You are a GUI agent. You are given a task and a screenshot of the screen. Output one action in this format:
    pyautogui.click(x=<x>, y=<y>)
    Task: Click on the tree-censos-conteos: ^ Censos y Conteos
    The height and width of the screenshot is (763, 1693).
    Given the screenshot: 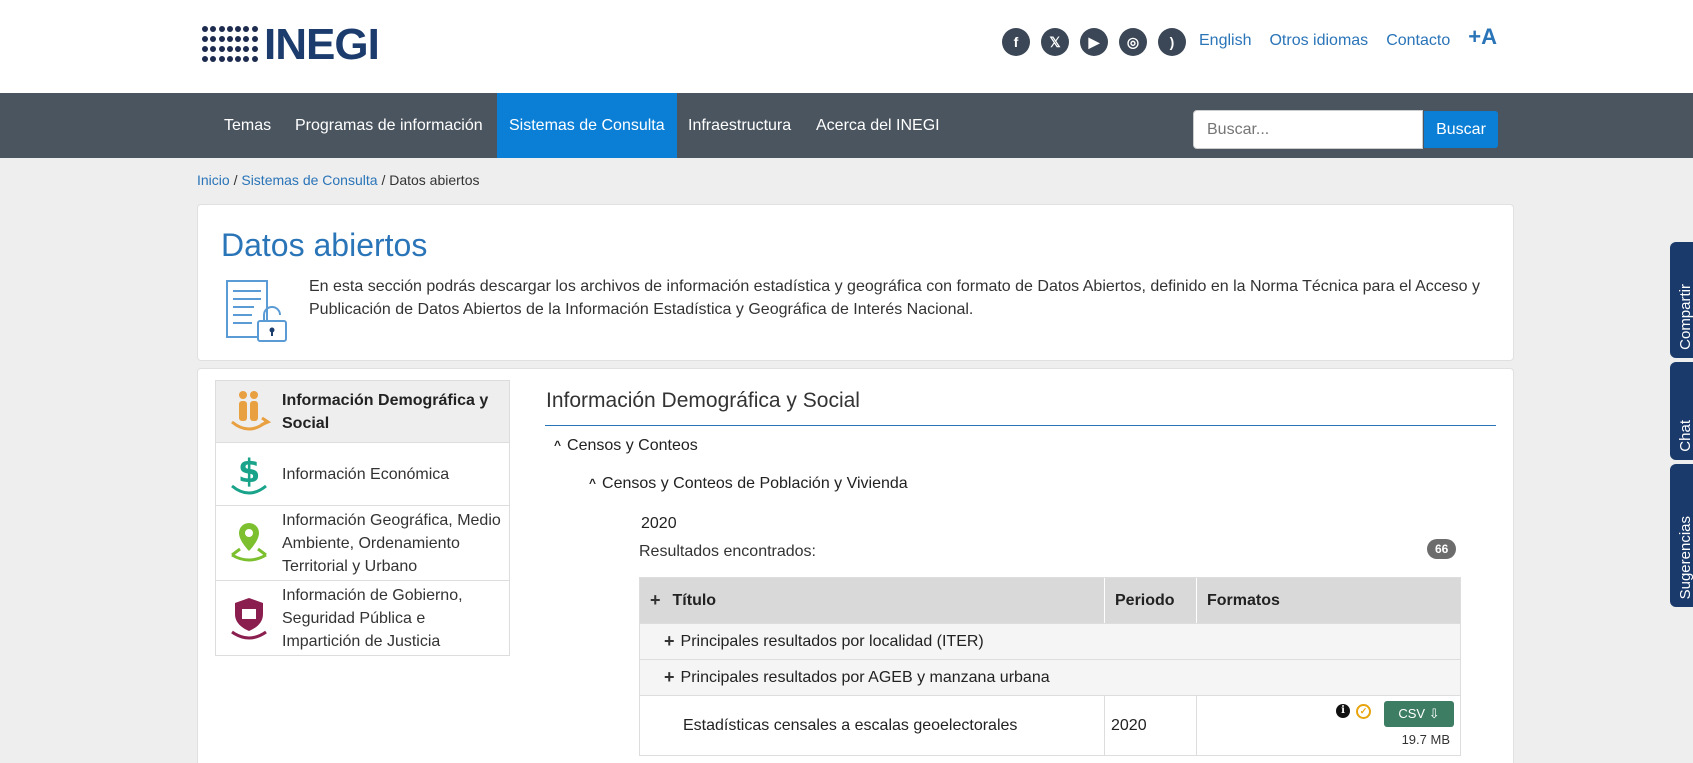 What is the action you would take?
    pyautogui.click(x=626, y=446)
    